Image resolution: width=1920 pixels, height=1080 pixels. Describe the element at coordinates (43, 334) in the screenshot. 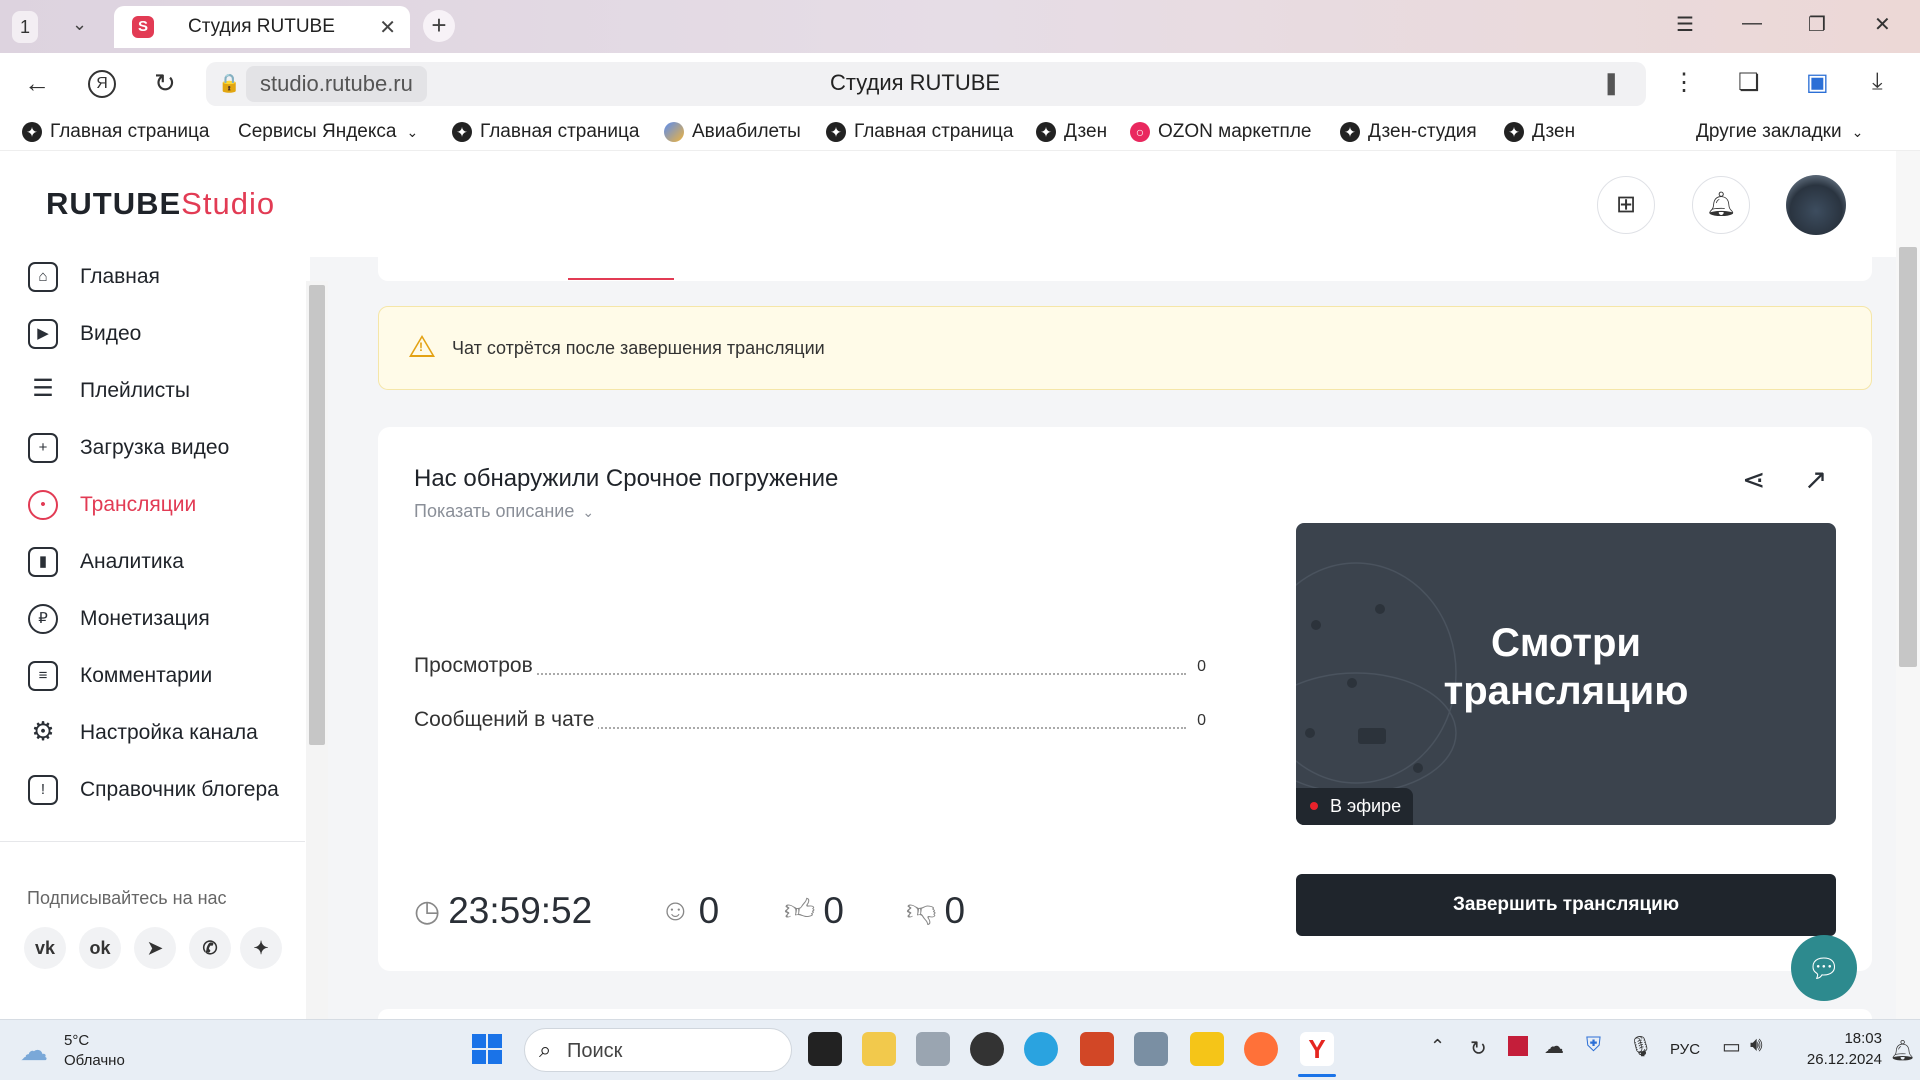

I see `play-icon: ▶` at that location.